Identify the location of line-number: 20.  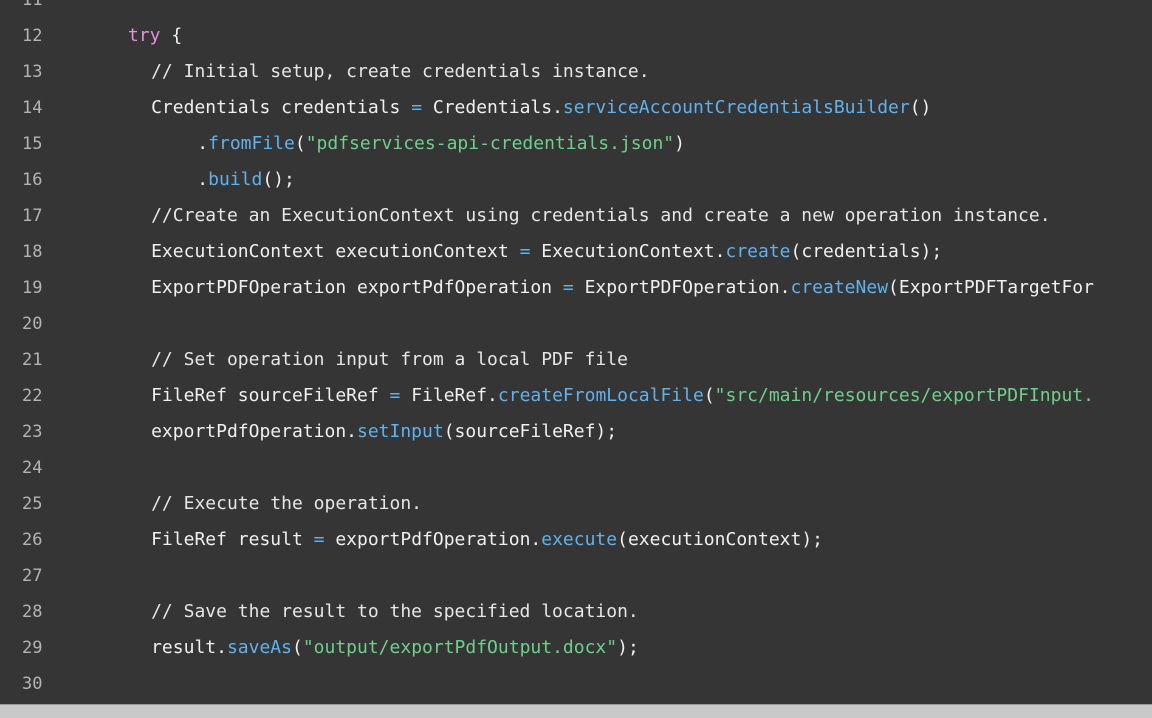
(32, 324).